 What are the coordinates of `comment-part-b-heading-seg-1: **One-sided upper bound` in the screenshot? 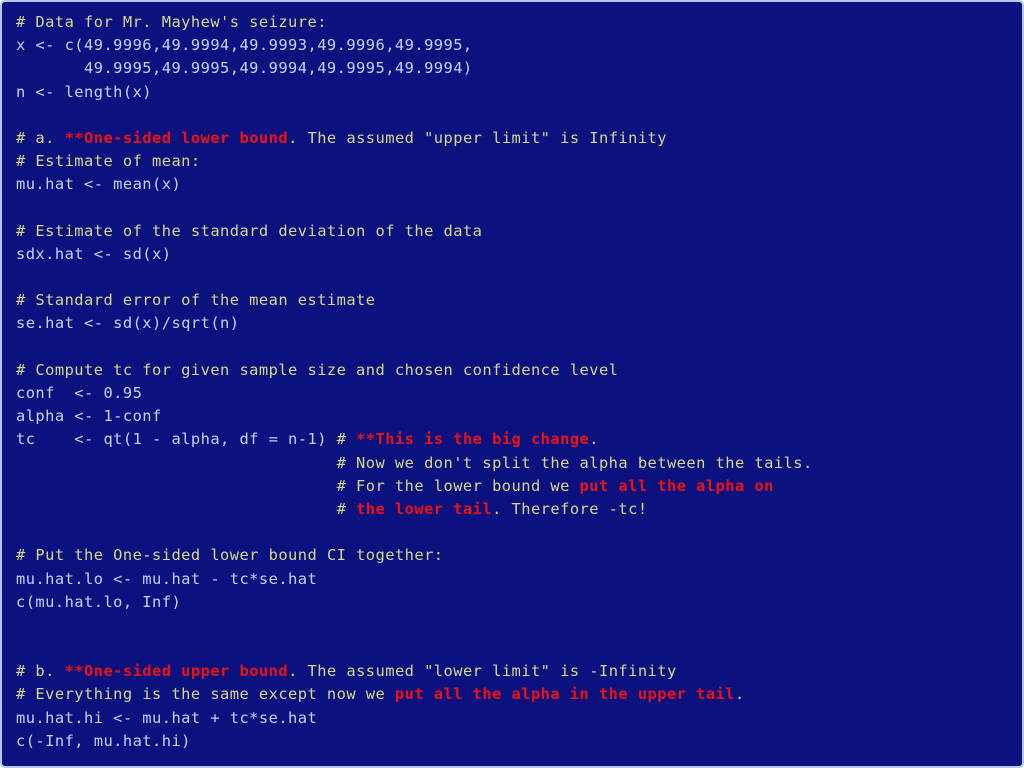 It's located at (176, 671).